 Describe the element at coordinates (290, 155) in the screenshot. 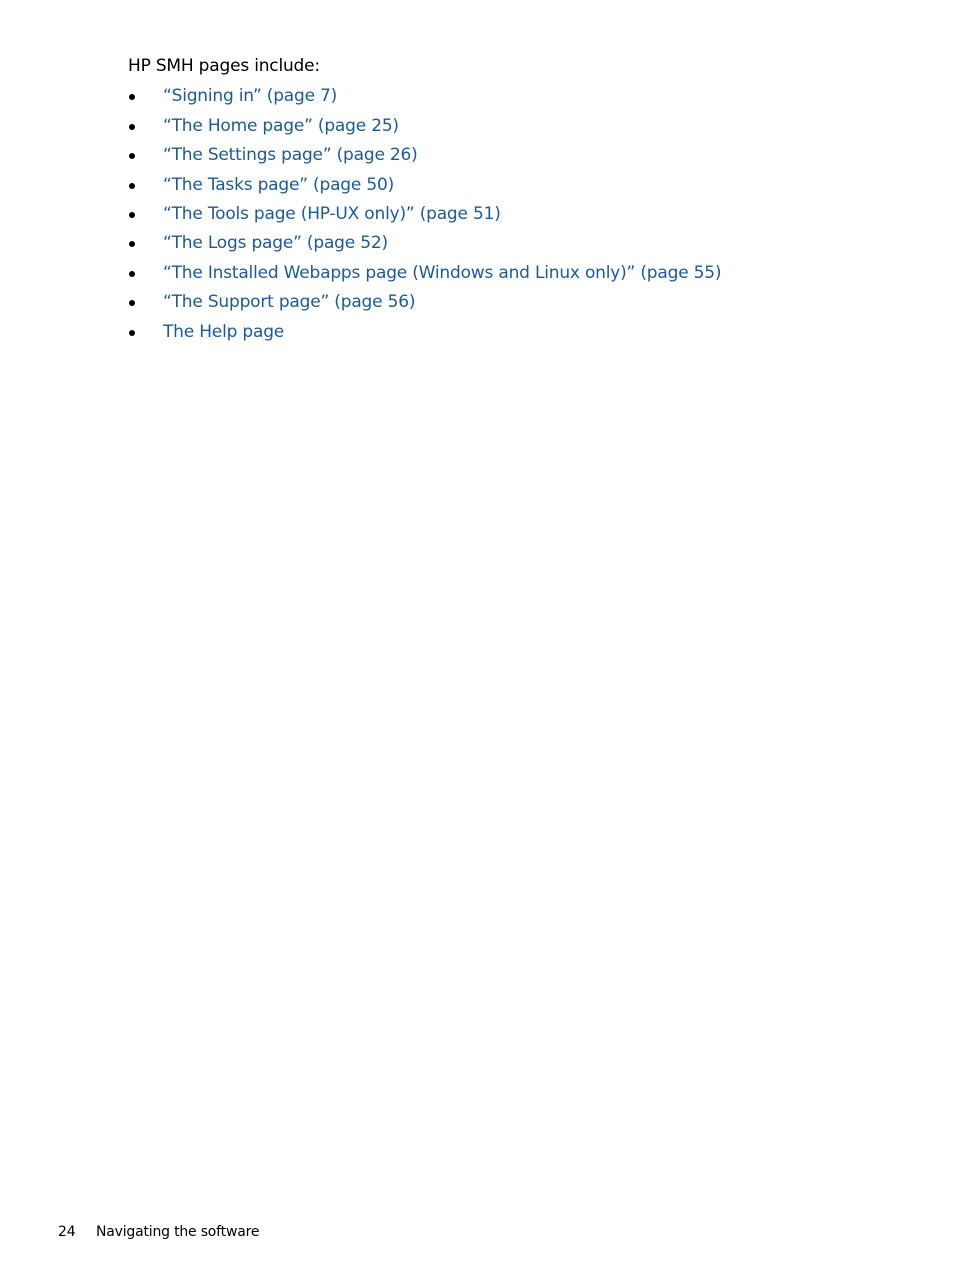

I see `link-settings-page: “The Settings page” (page 26)` at that location.